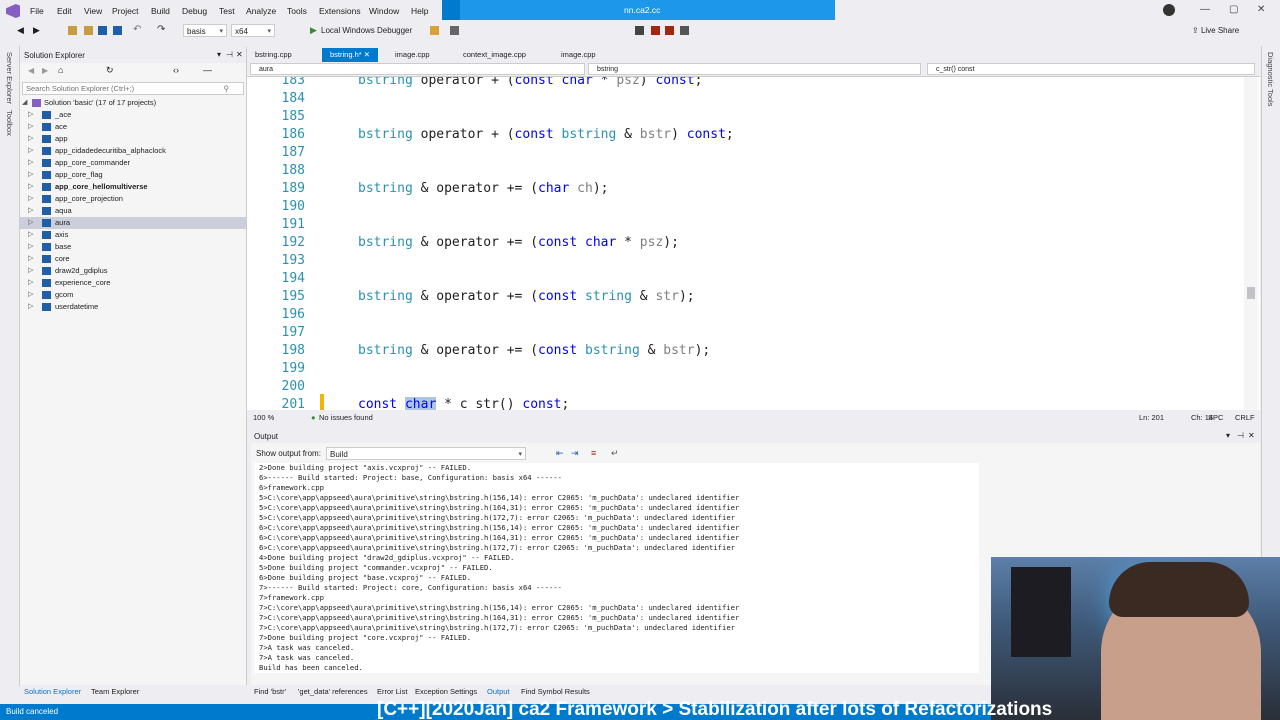 This screenshot has height=720, width=1280. I want to click on forward-icon: ▶, so click(36, 30).